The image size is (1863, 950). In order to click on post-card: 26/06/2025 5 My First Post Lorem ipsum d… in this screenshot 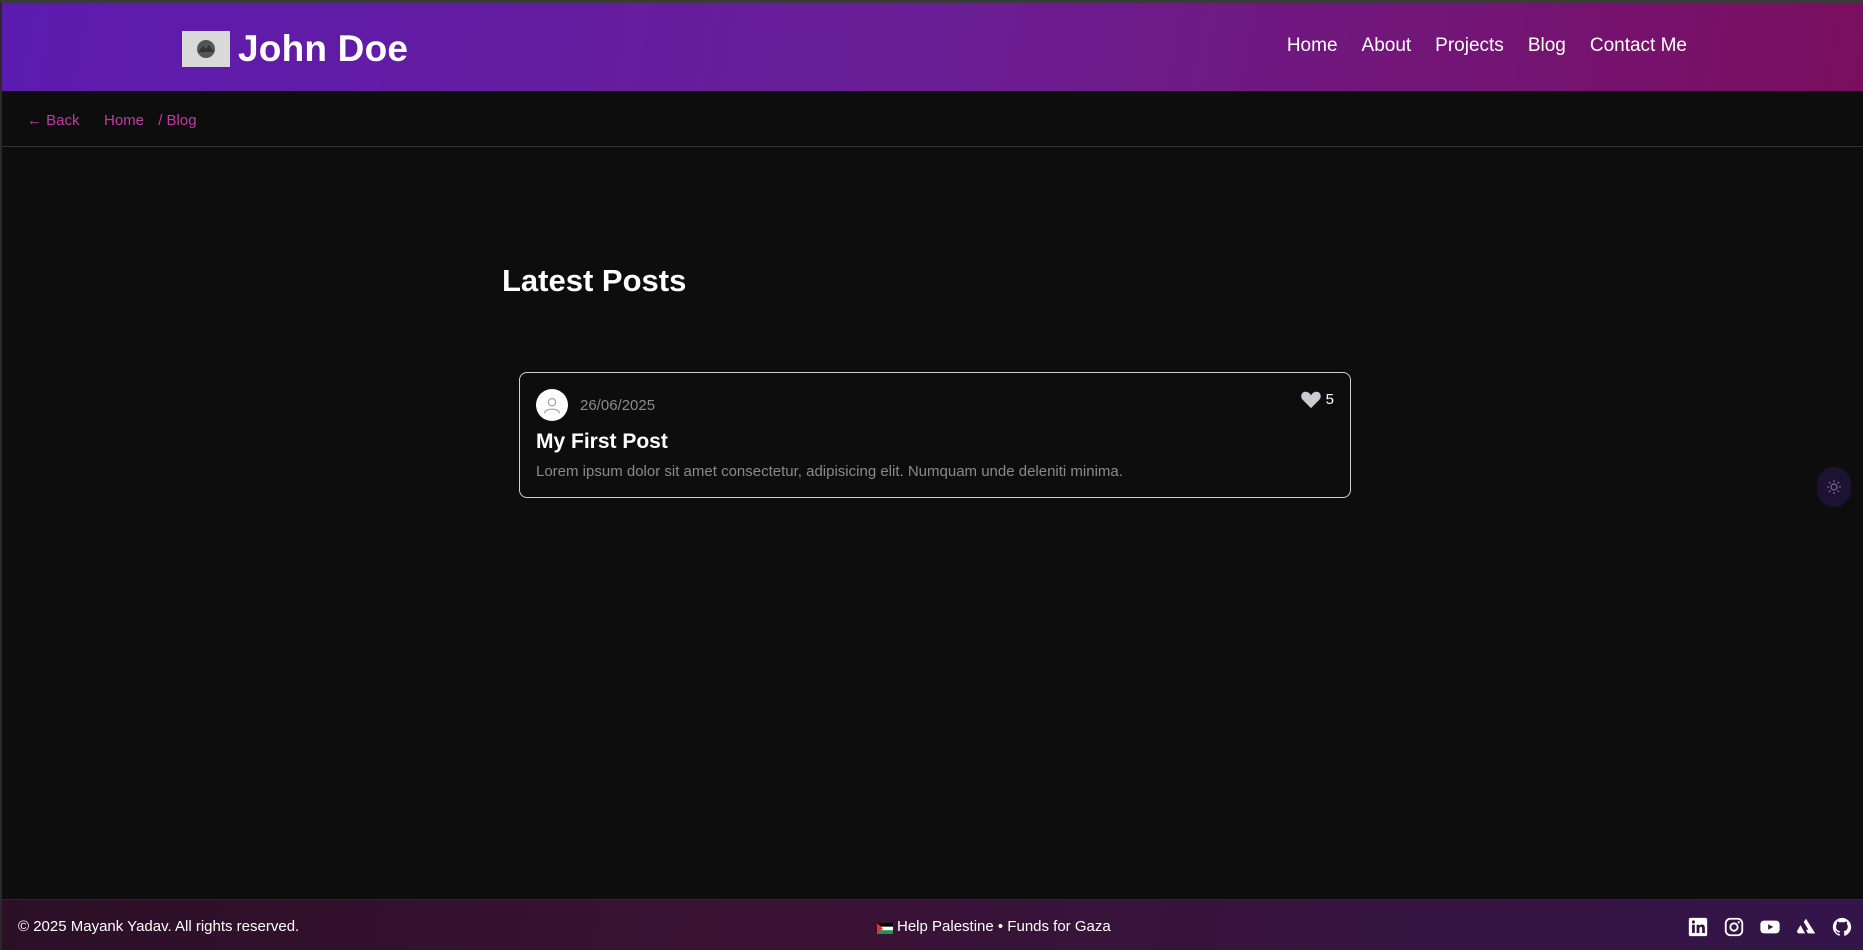, I will do `click(935, 435)`.